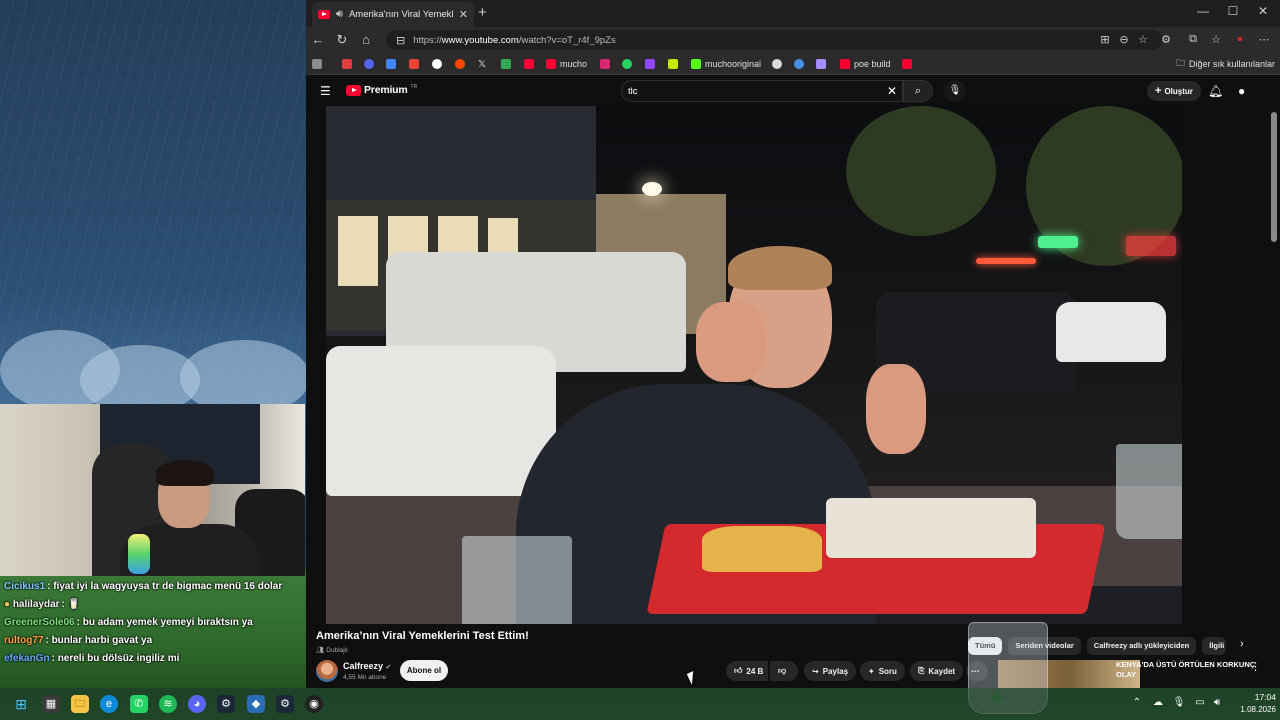  Describe the element at coordinates (109, 704) in the screenshot. I see `edge-icon: e` at that location.